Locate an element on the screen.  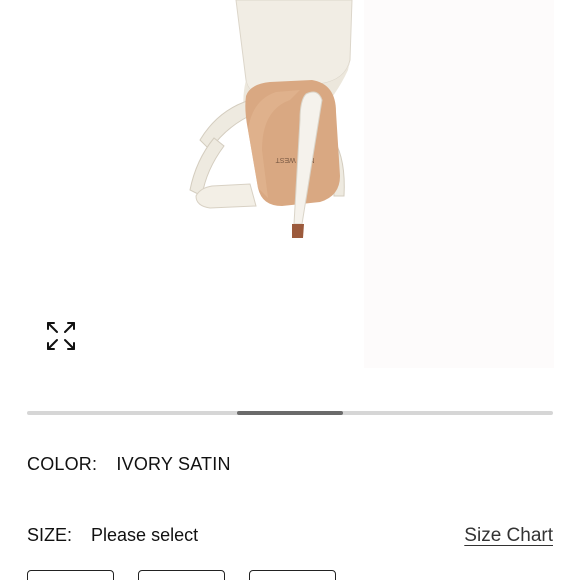
color-selector: COLOR: IVORY SATIN is located at coordinates (129, 464).